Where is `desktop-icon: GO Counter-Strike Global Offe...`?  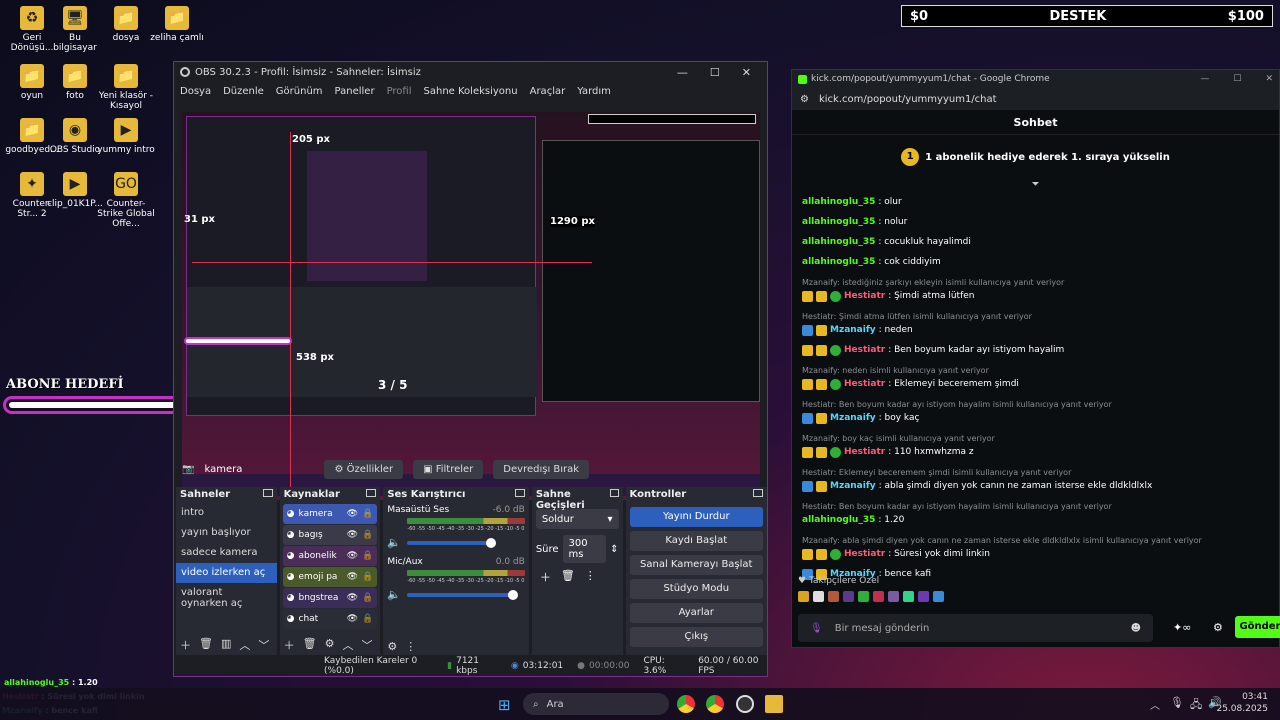
desktop-icon: GO Counter-Strike Global Offe... is located at coordinates (126, 200).